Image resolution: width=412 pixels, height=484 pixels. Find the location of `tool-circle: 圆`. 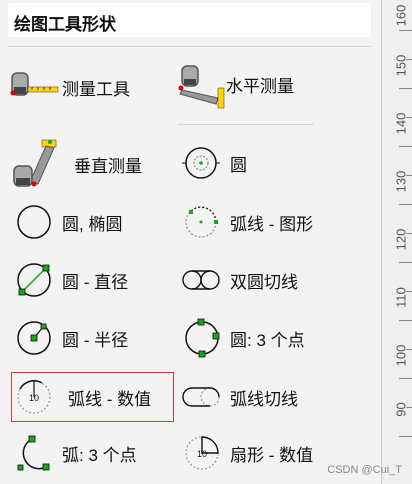

tool-circle: 圆 is located at coordinates (213, 163).